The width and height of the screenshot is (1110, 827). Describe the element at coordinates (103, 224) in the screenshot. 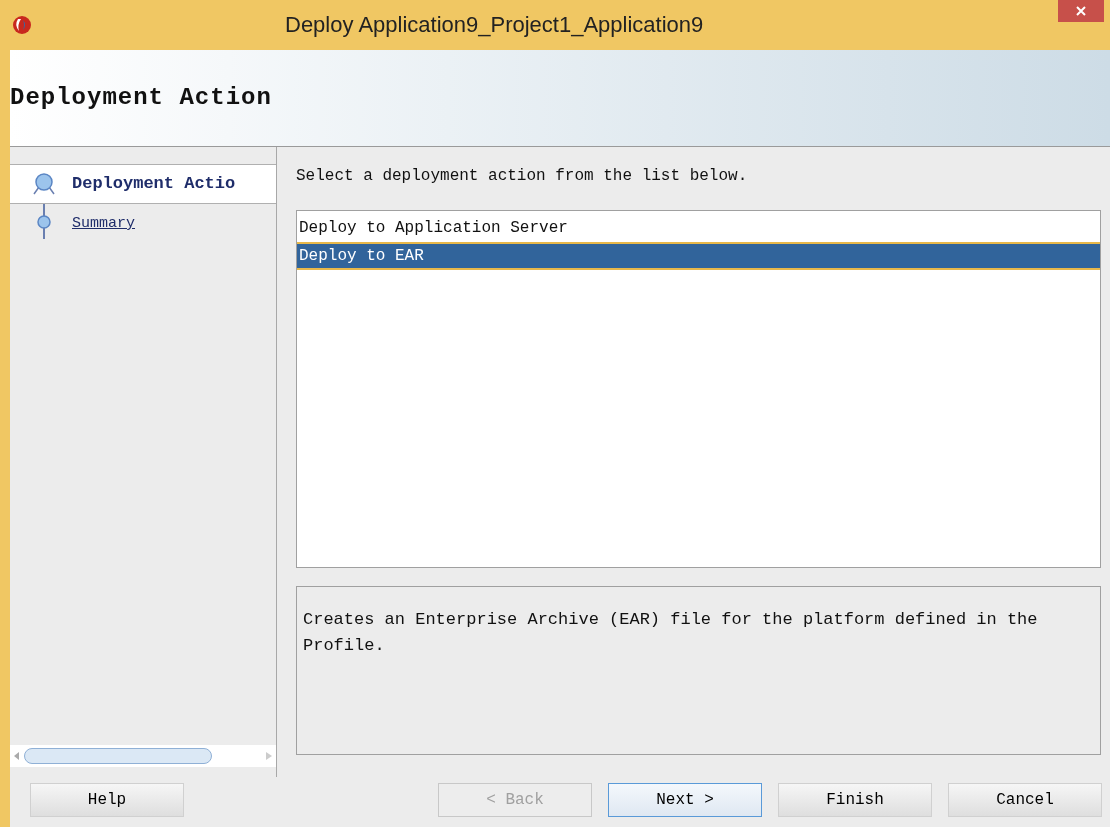

I see `step-link: Summary` at that location.